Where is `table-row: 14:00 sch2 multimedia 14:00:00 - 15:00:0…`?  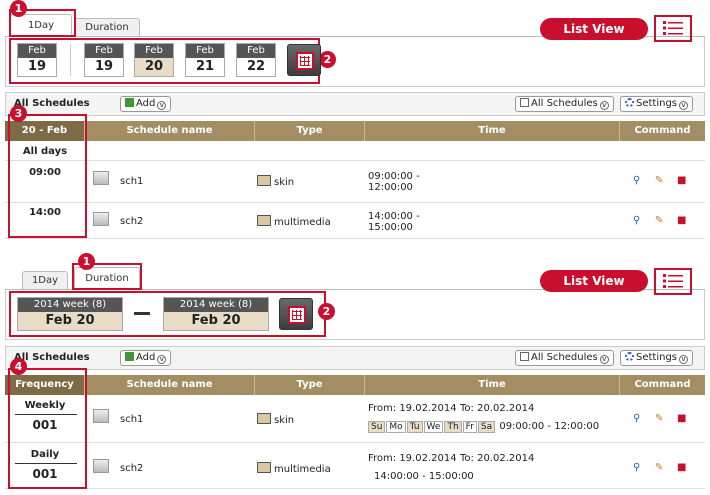
table-row: 14:00 sch2 multimedia 14:00:00 - 15:00:0… is located at coordinates (355, 221).